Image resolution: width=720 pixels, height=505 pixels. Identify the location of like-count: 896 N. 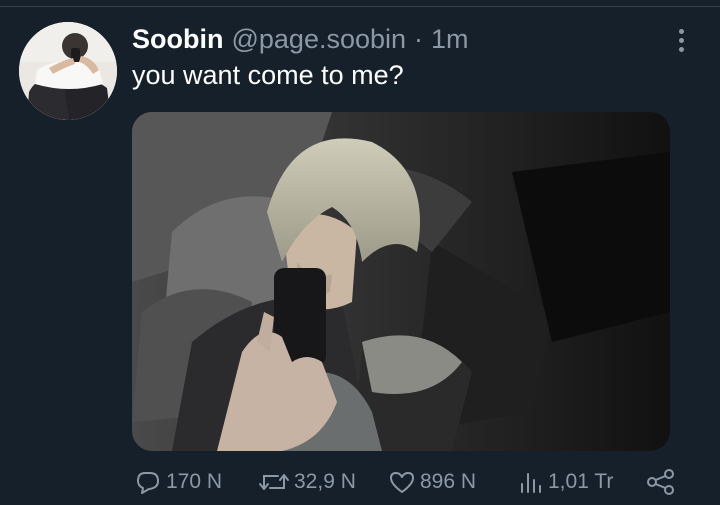
(448, 481).